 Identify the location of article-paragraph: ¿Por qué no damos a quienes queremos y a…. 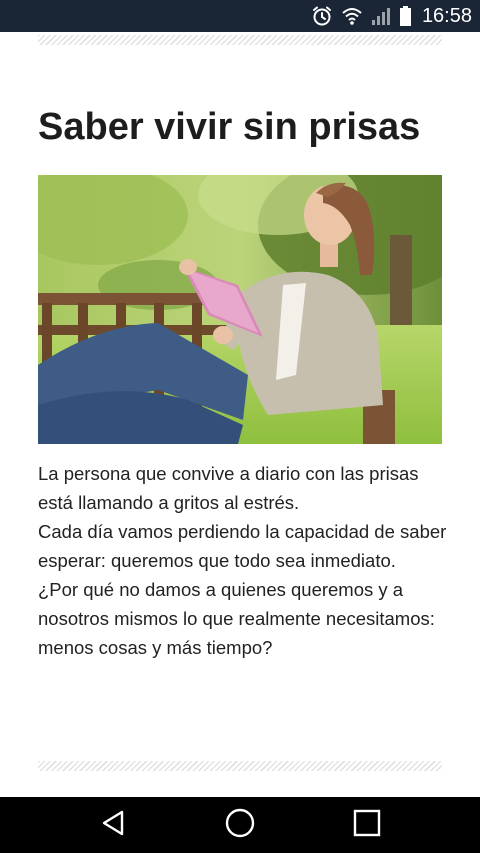
(236, 618).